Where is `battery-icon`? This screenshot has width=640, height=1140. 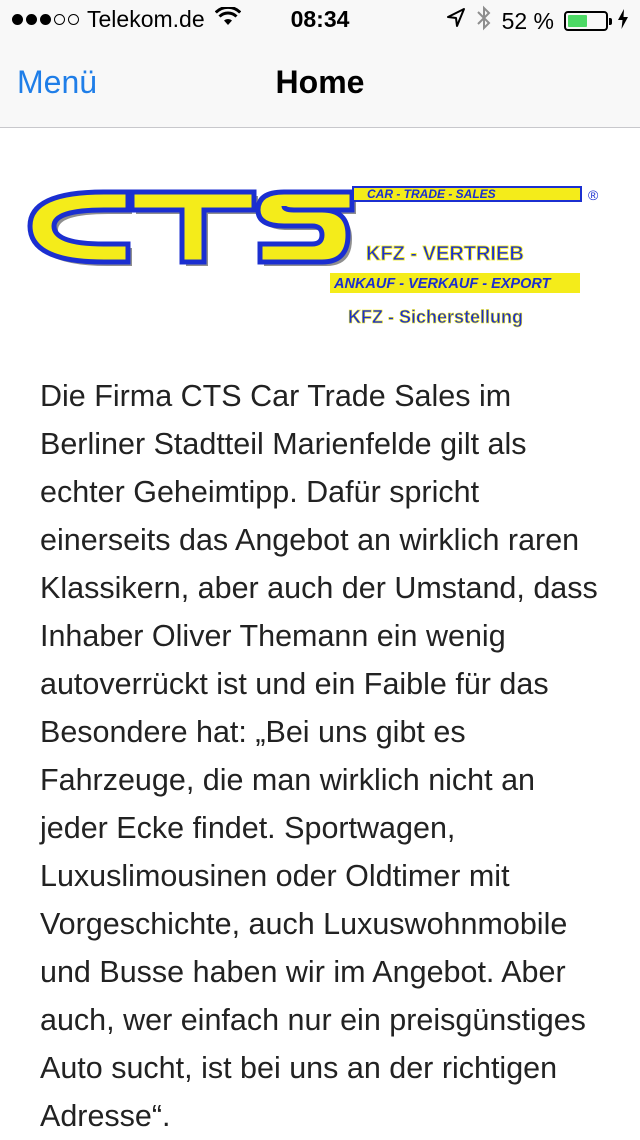
battery-icon is located at coordinates (588, 21).